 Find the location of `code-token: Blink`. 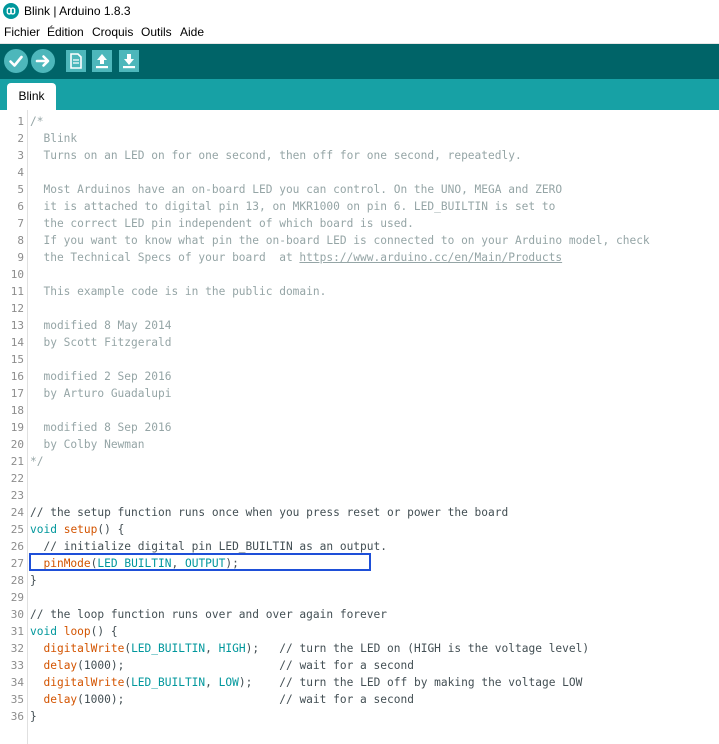

code-token: Blink is located at coordinates (54, 138).